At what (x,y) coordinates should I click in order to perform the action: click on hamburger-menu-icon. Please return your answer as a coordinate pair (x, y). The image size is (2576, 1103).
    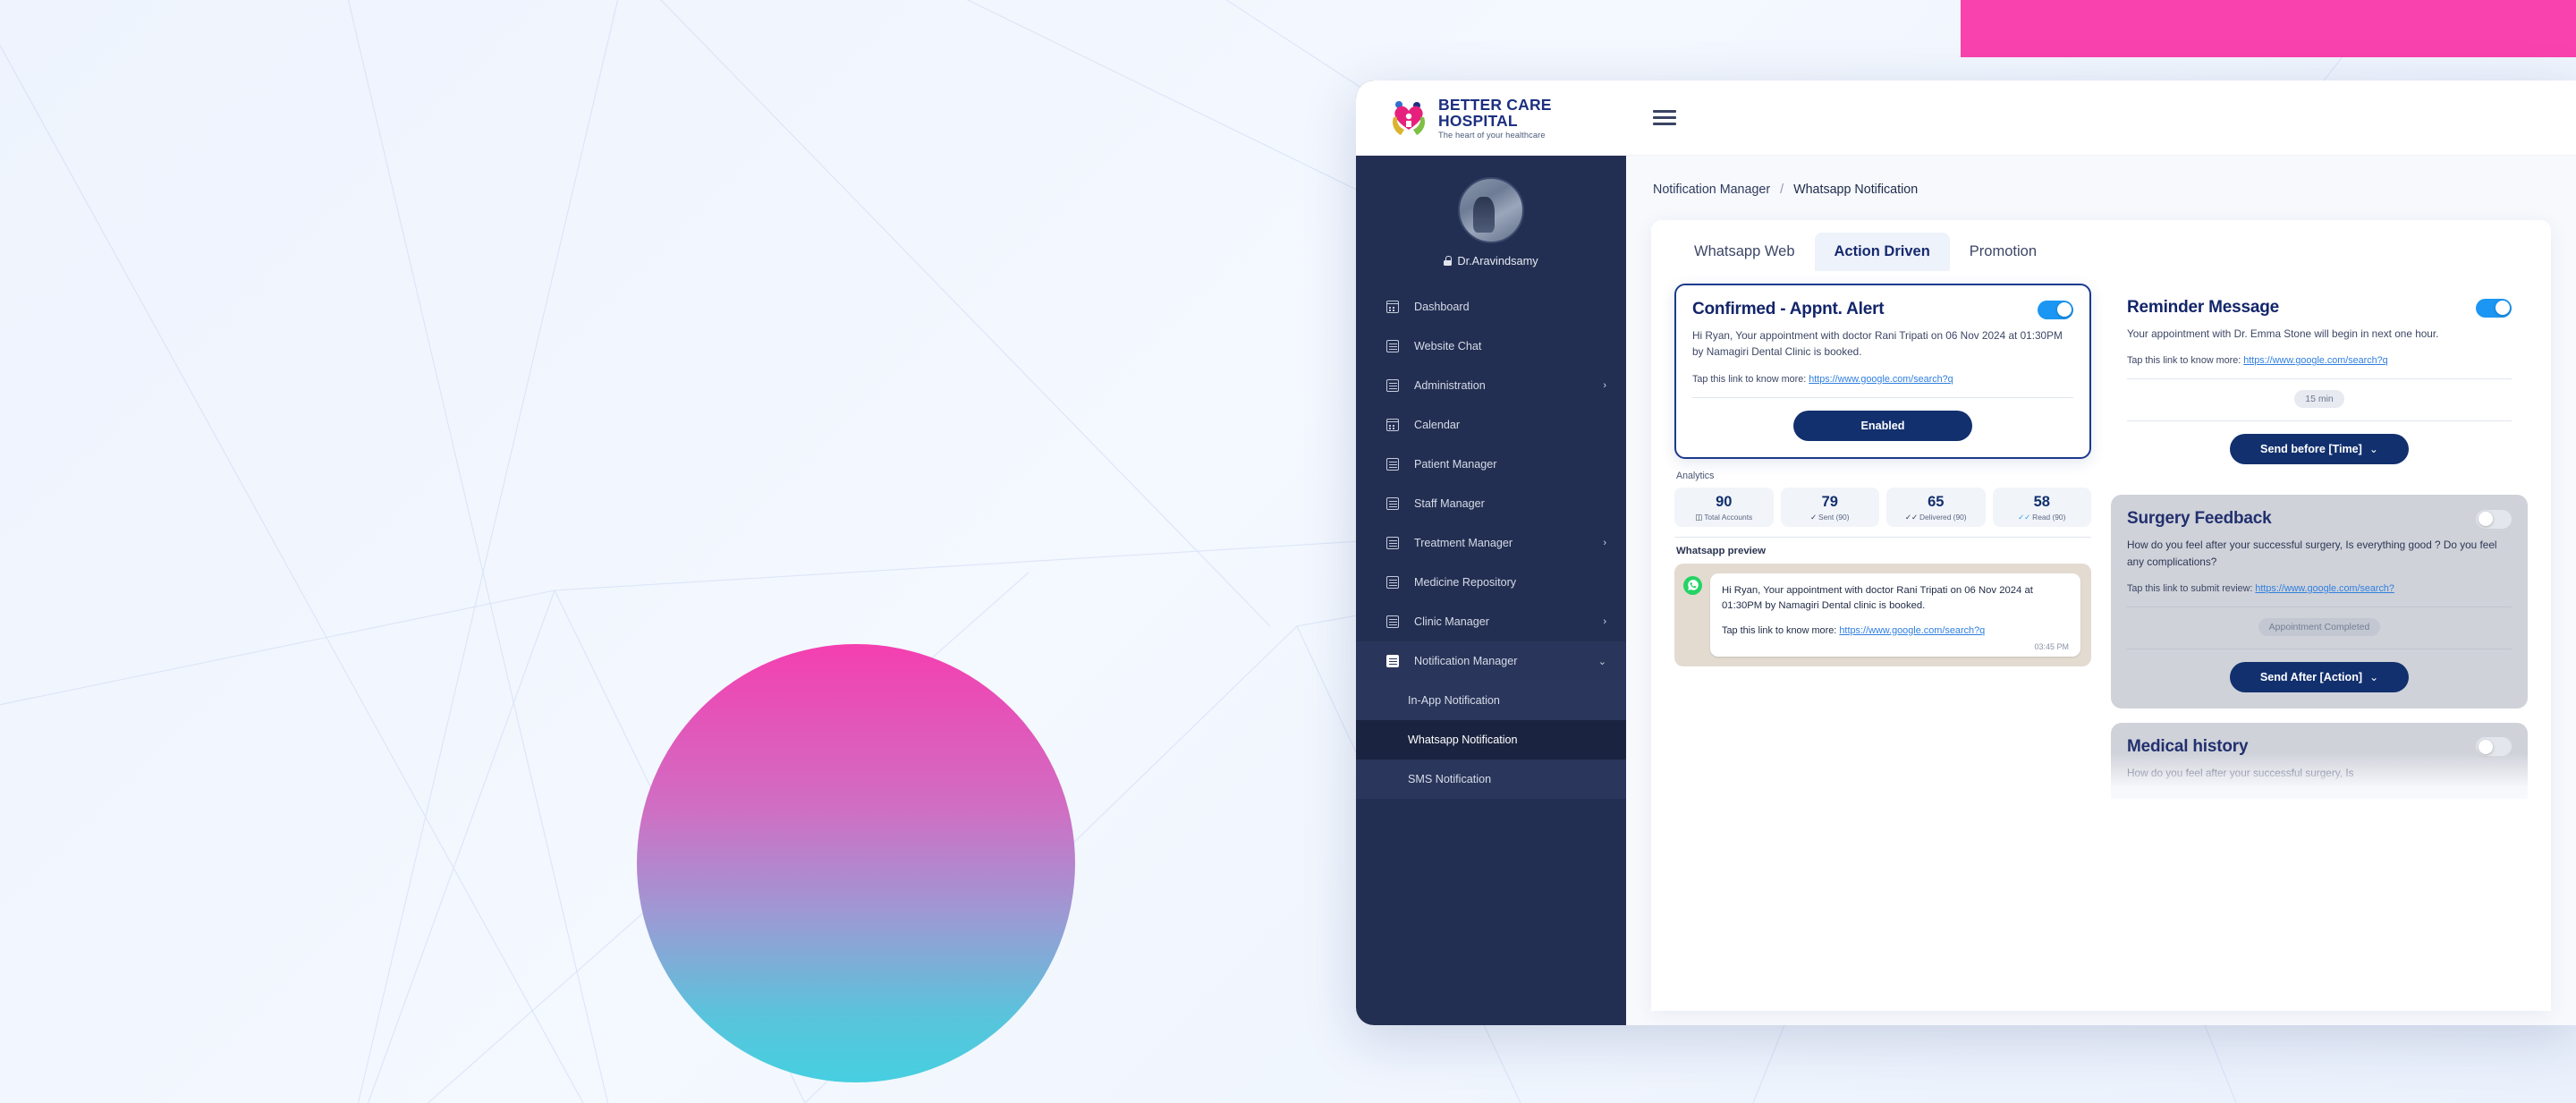
    Looking at the image, I should click on (1664, 118).